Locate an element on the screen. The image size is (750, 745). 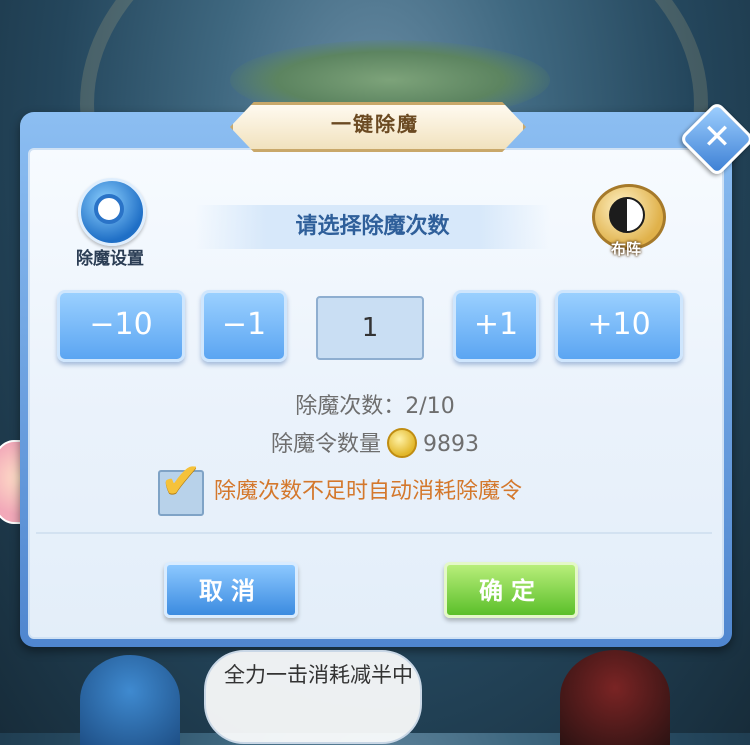
count-info: 除魔次数：2/10 is located at coordinates (375, 404).